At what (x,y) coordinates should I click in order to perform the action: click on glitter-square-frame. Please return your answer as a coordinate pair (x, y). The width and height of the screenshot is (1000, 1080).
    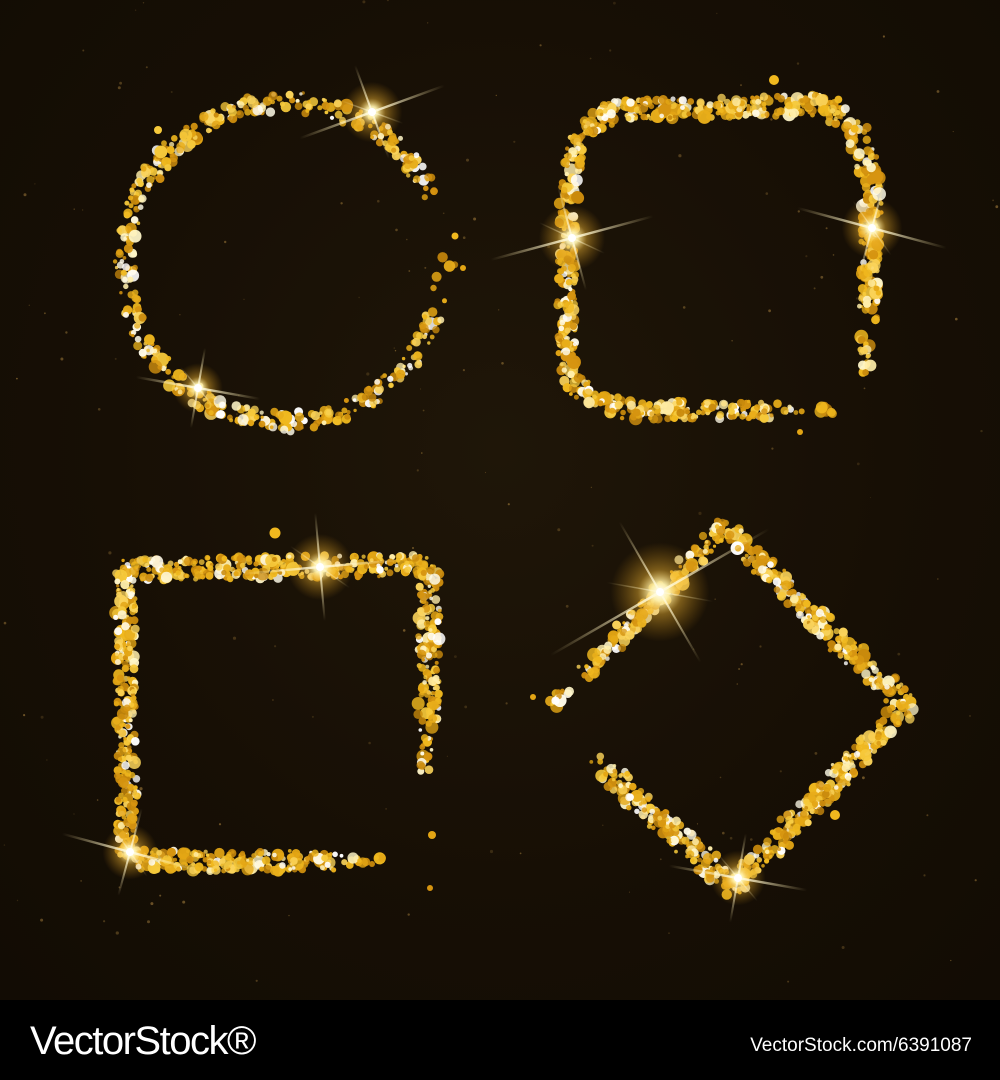
    Looking at the image, I should click on (277, 709).